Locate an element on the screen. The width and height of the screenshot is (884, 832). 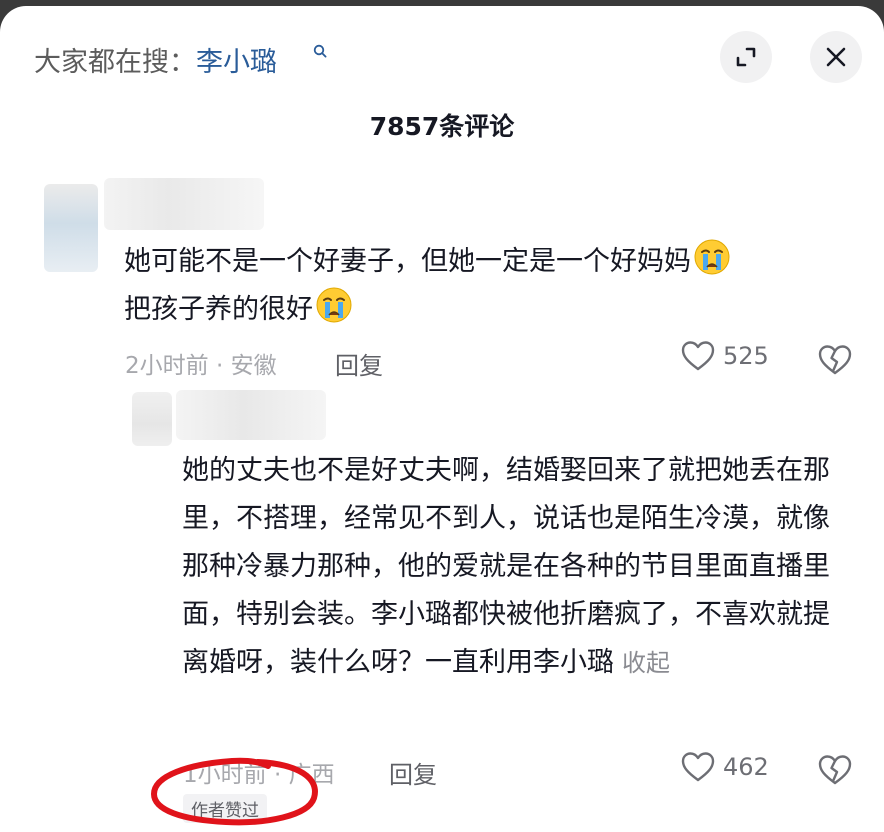
like-button: 525 is located at coordinates (725, 356).